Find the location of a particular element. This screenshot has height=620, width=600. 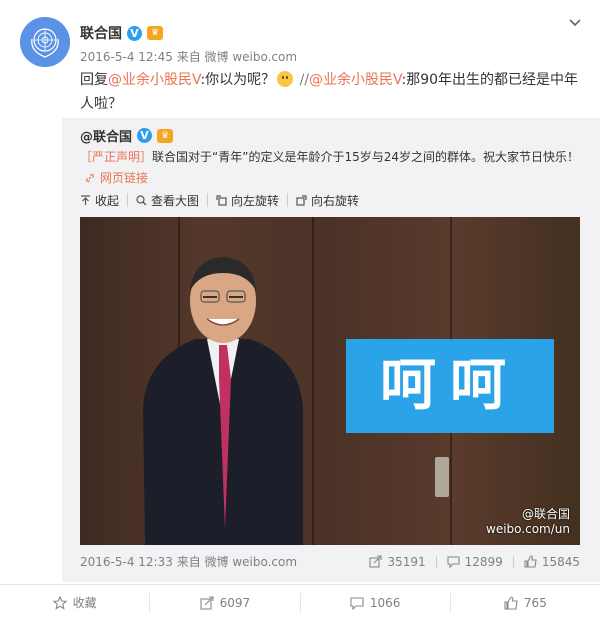

like-count: 765 is located at coordinates (535, 602).